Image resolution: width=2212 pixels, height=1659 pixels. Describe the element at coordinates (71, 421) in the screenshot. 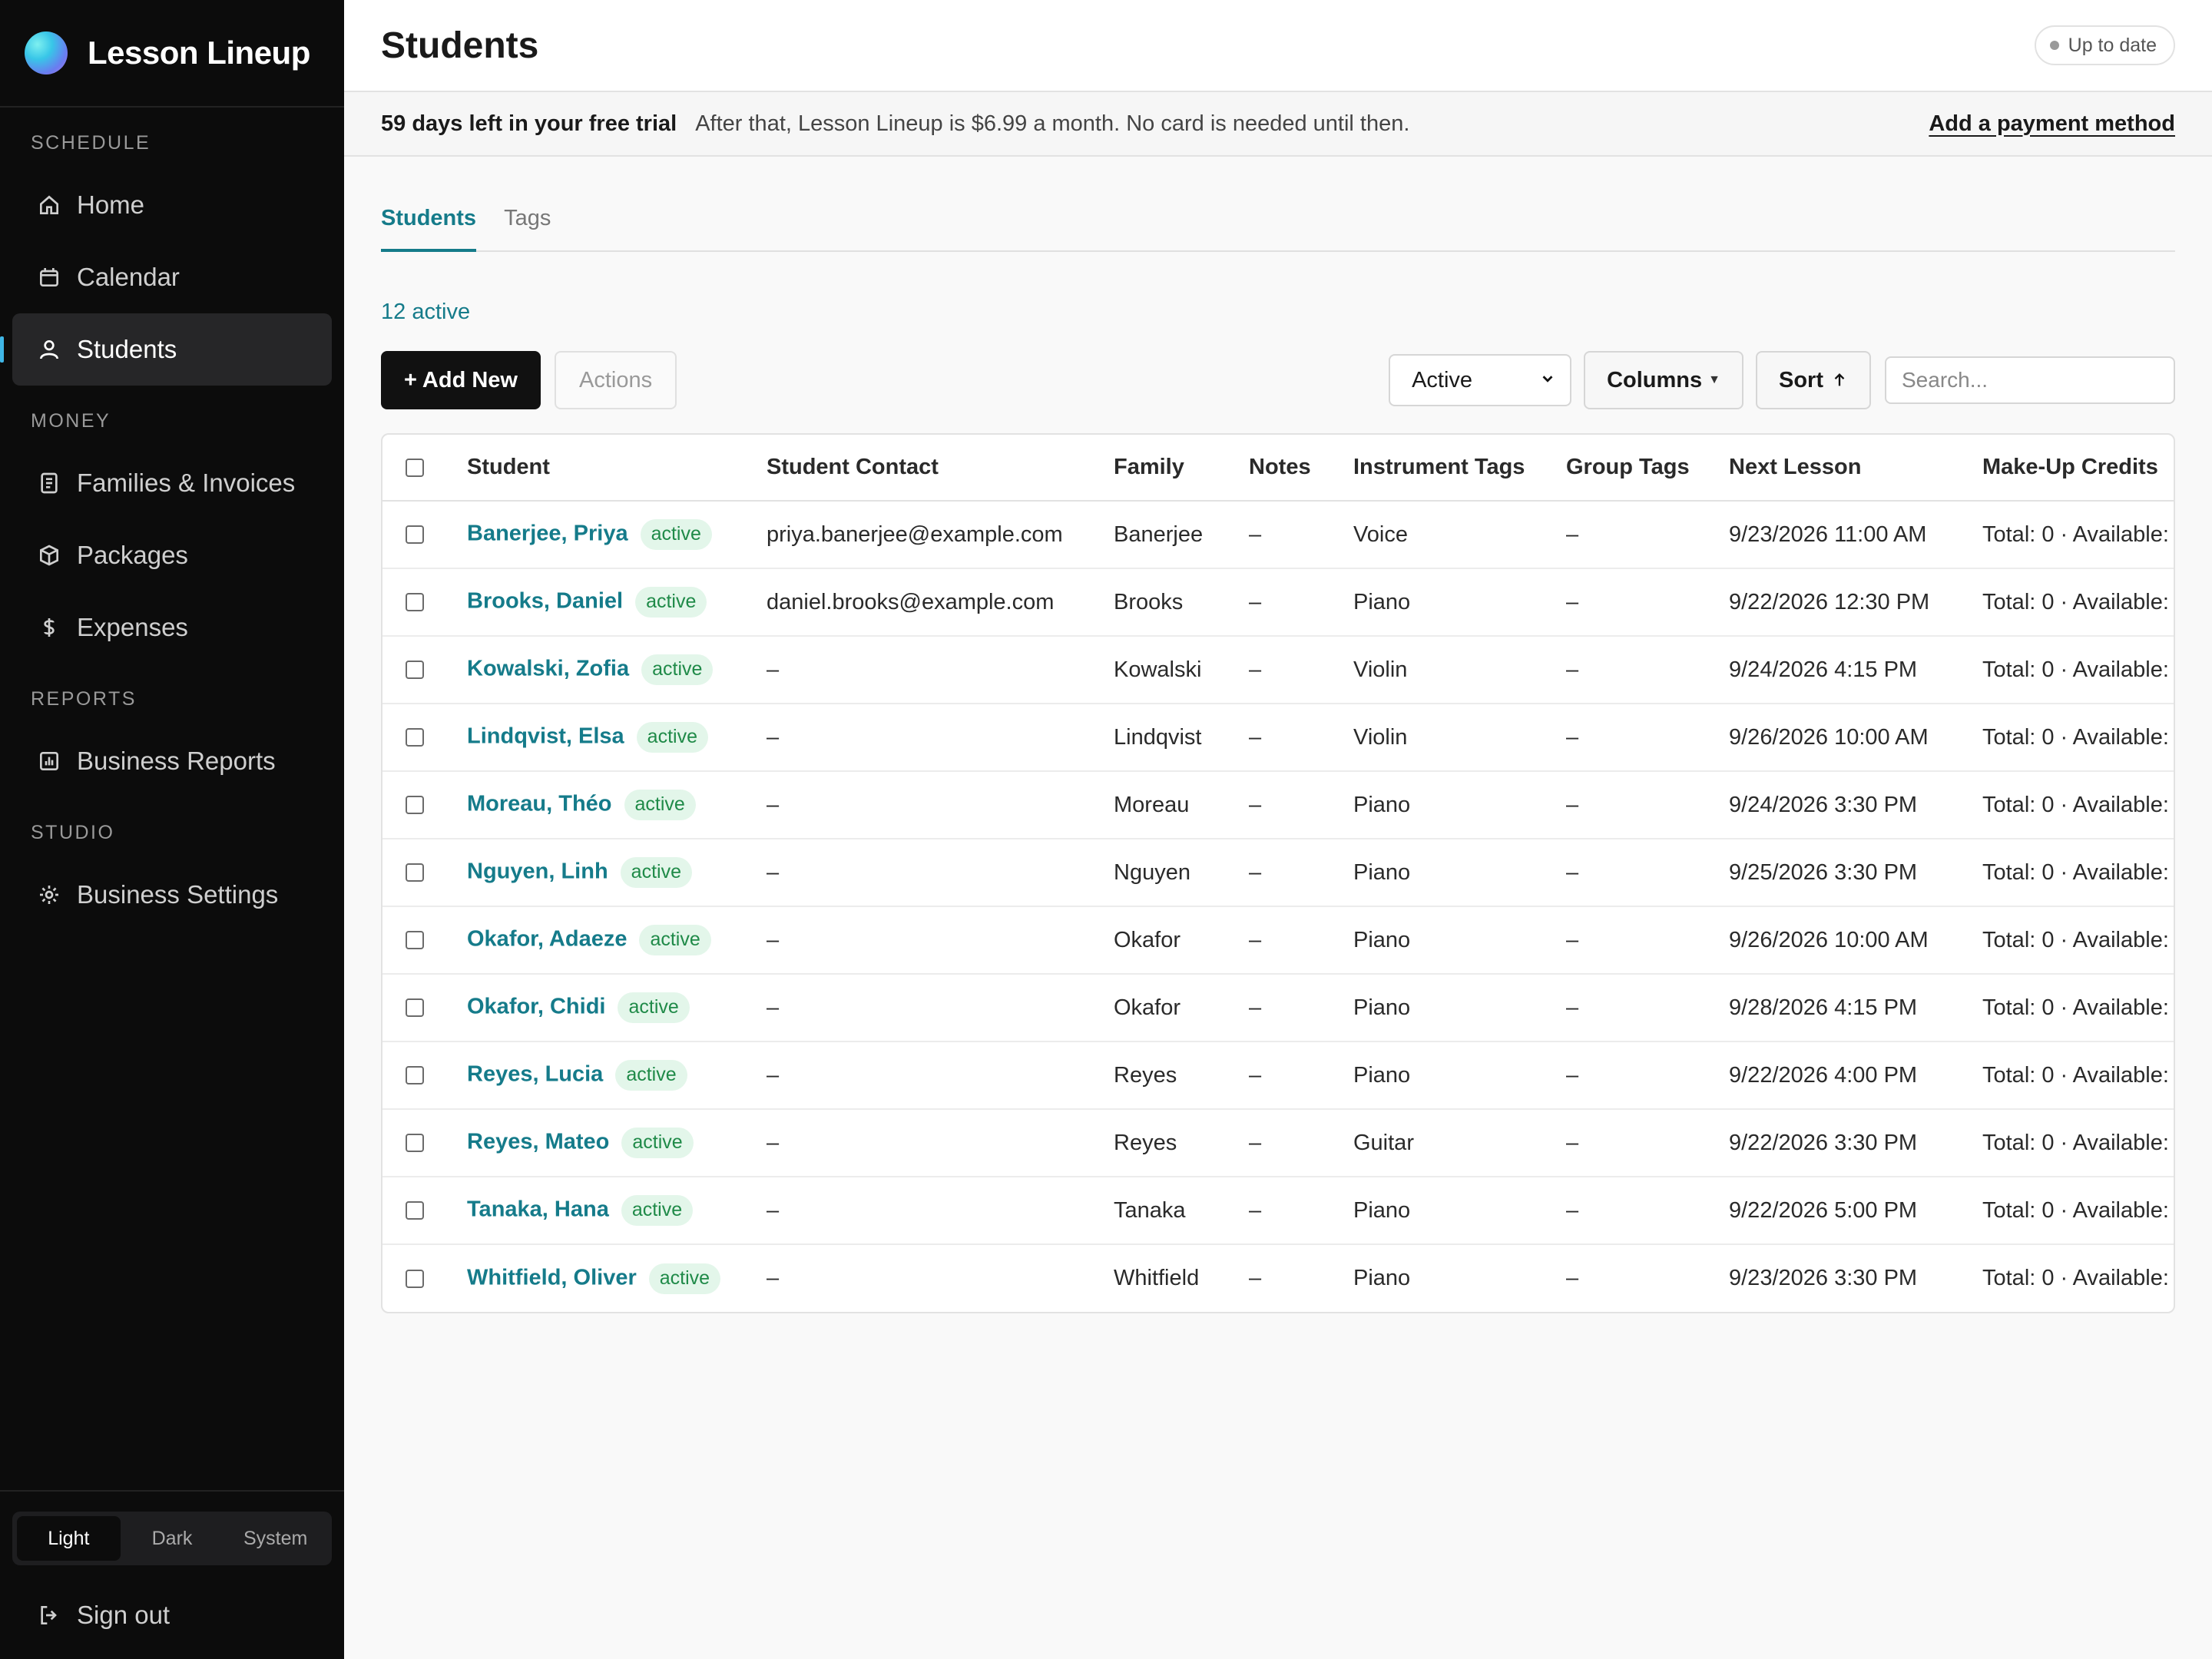

I see `section-label-money: MONEY` at that location.